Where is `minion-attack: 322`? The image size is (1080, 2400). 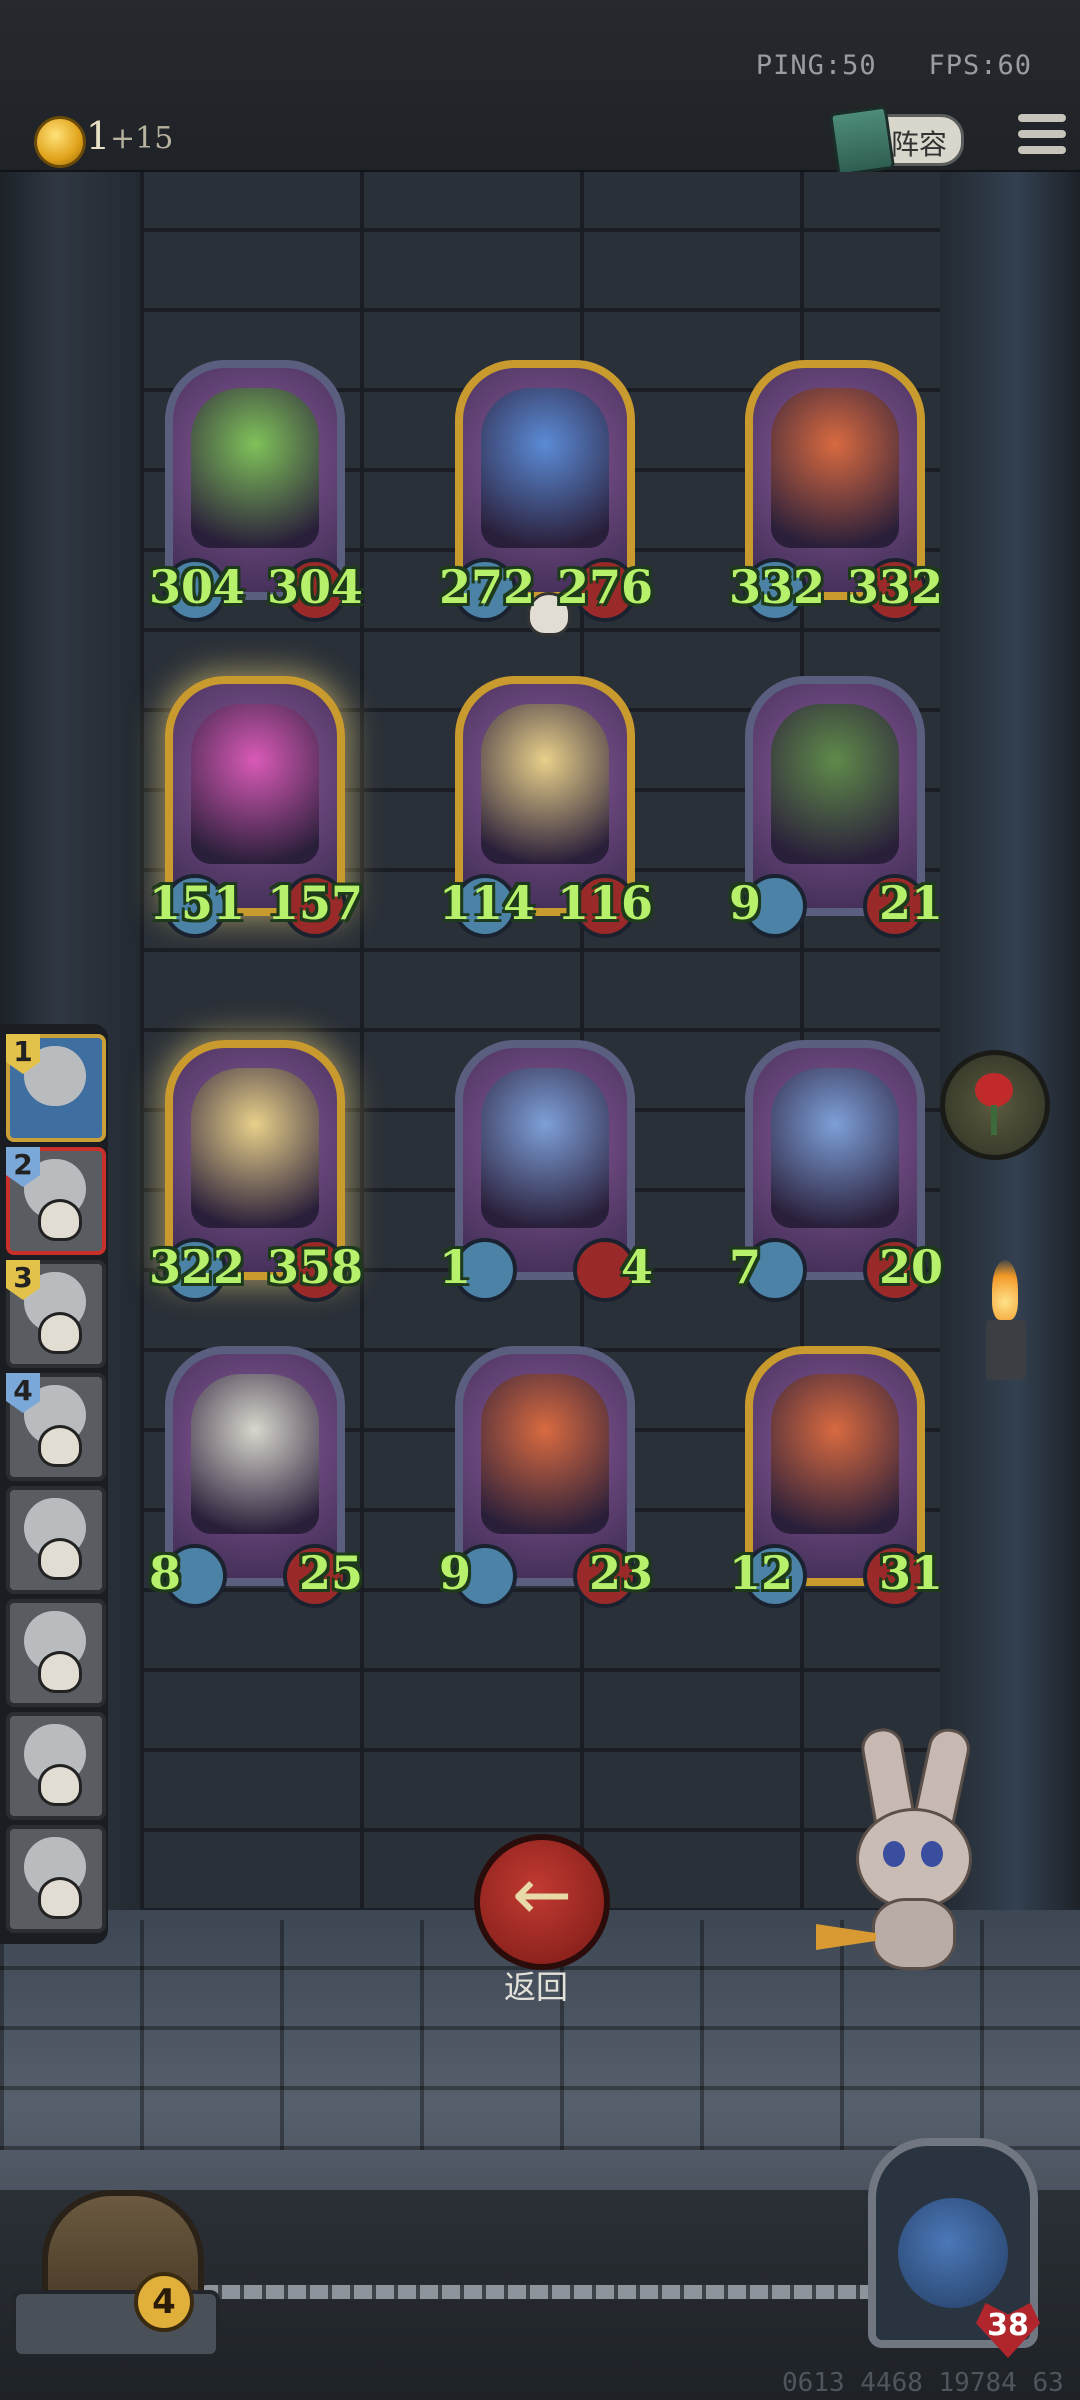 minion-attack: 322 is located at coordinates (197, 1267).